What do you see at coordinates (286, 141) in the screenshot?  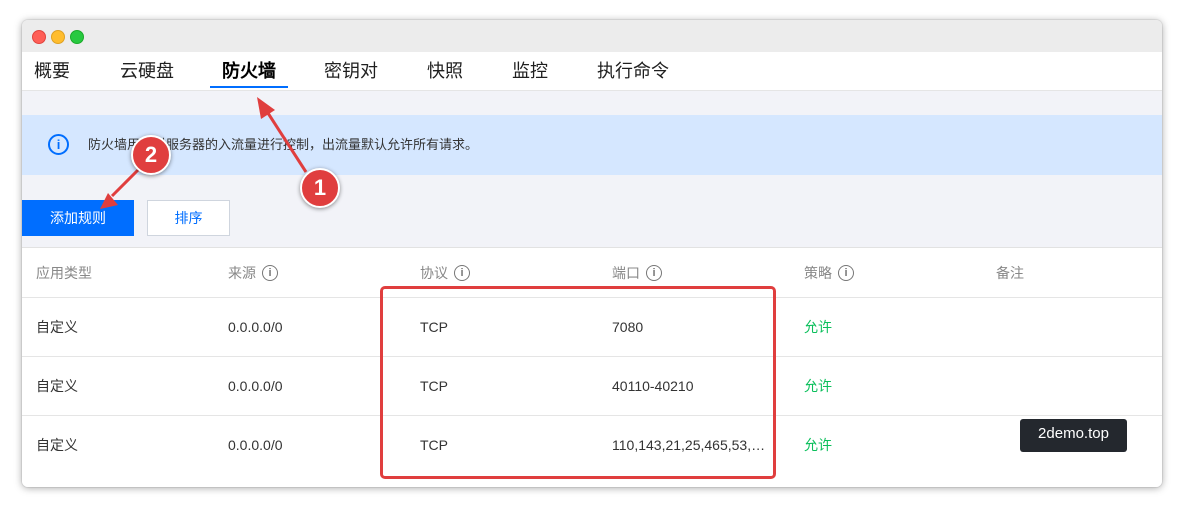 I see `arrow-to-firewall-tab` at bounding box center [286, 141].